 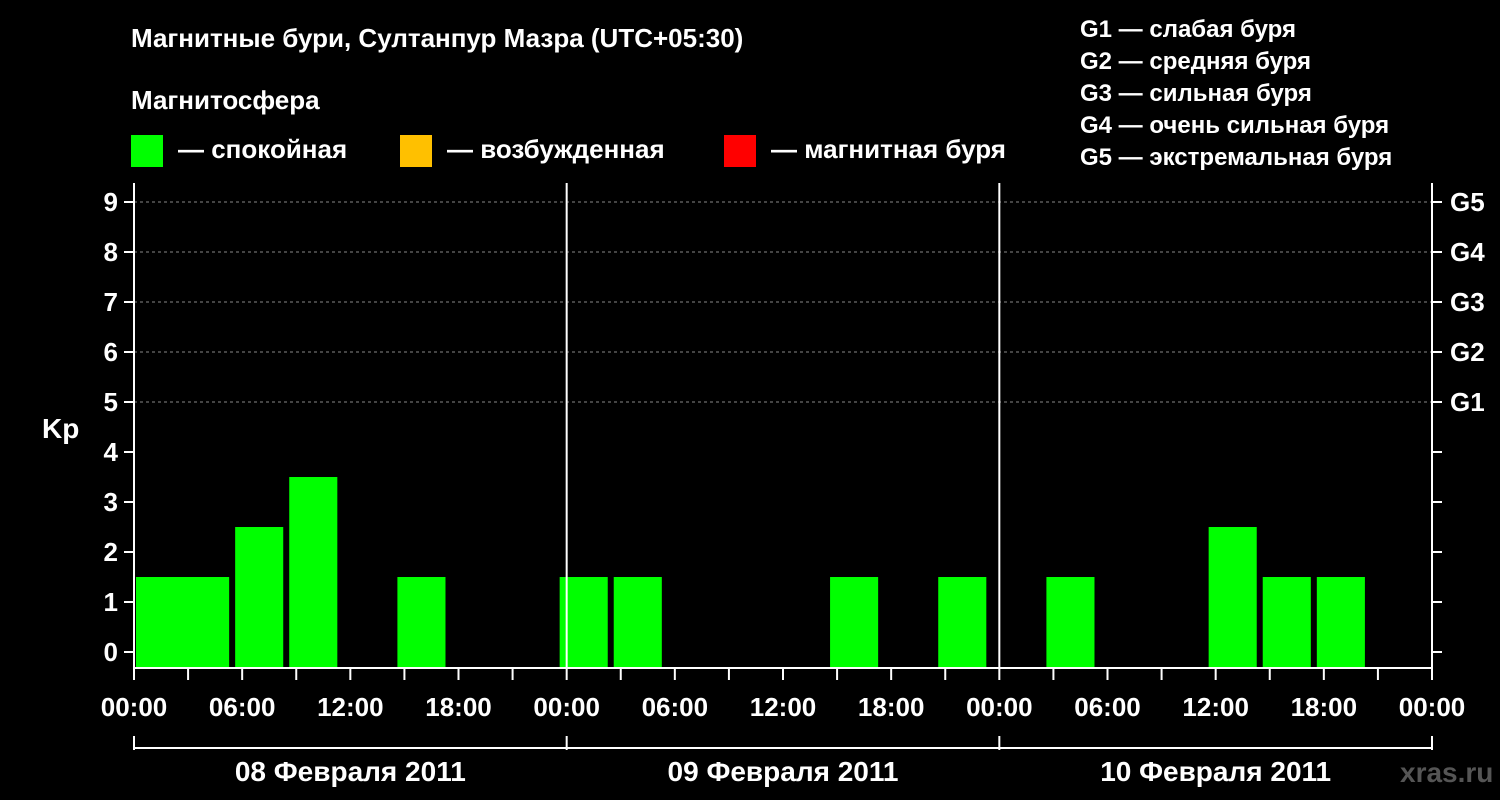 I want to click on y-tick-label: 9, so click(x=111, y=202).